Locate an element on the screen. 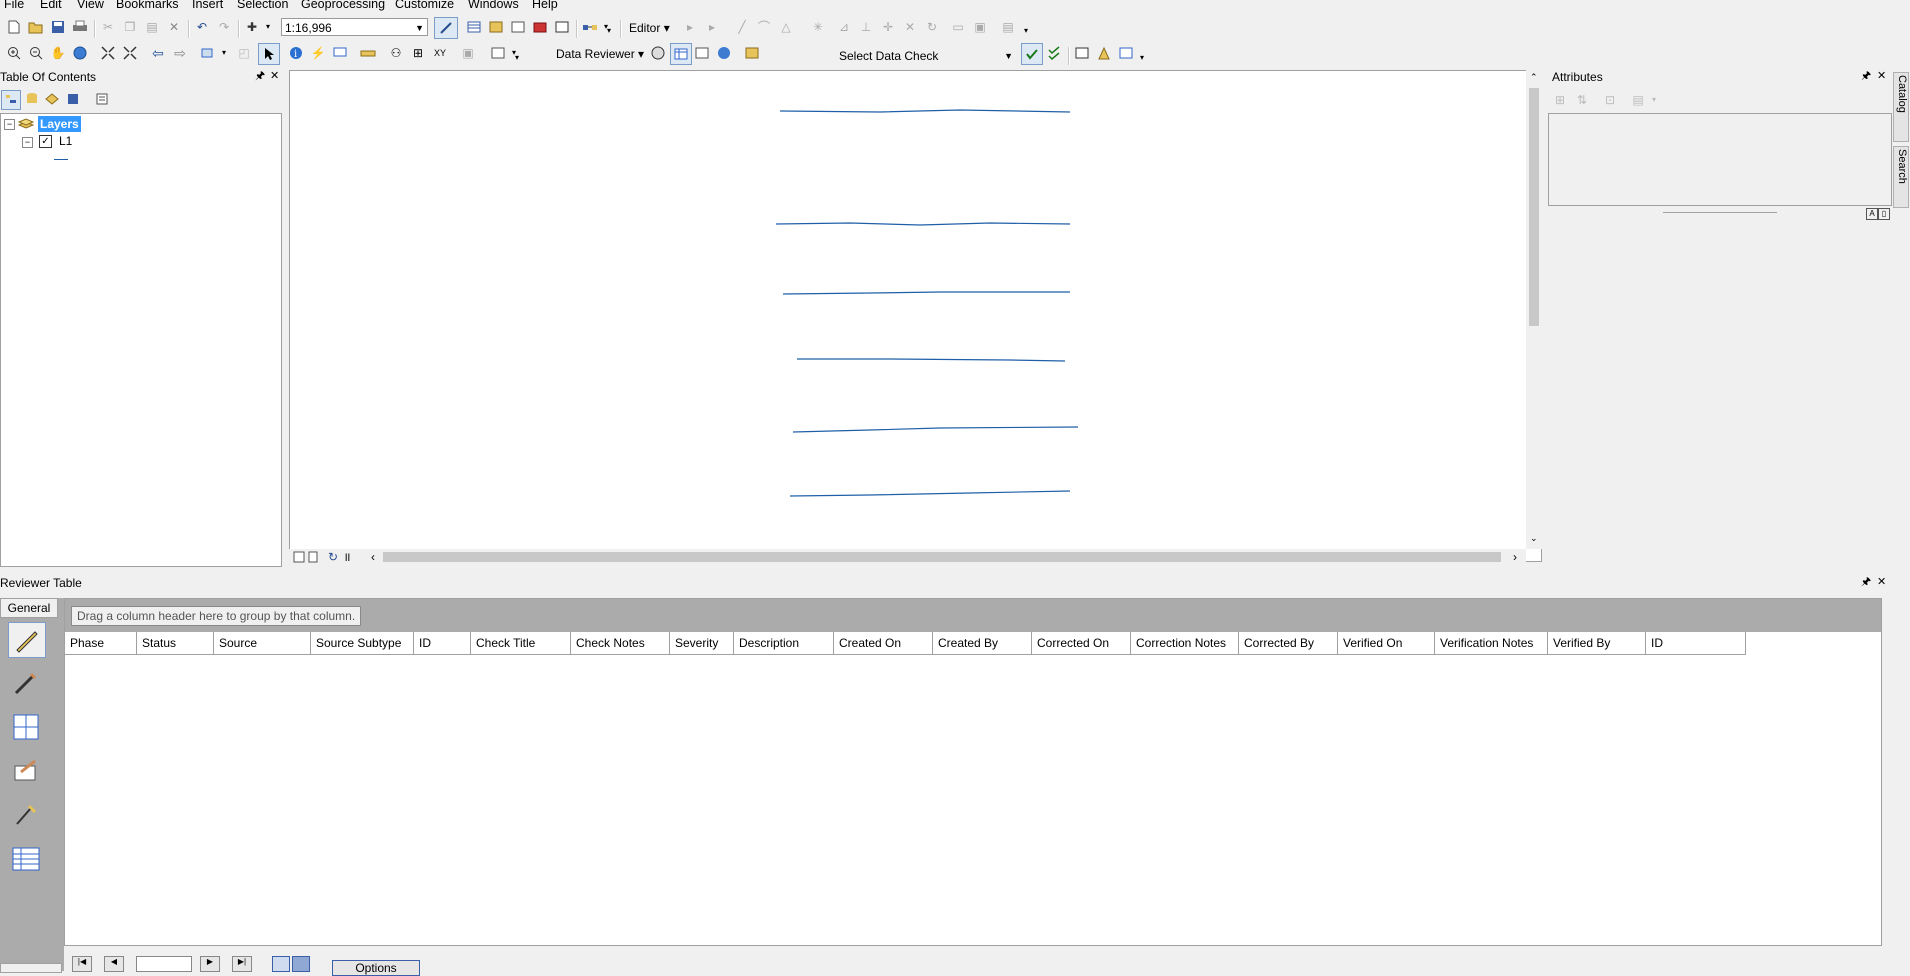  column-header: Corrected On is located at coordinates (1081, 643).